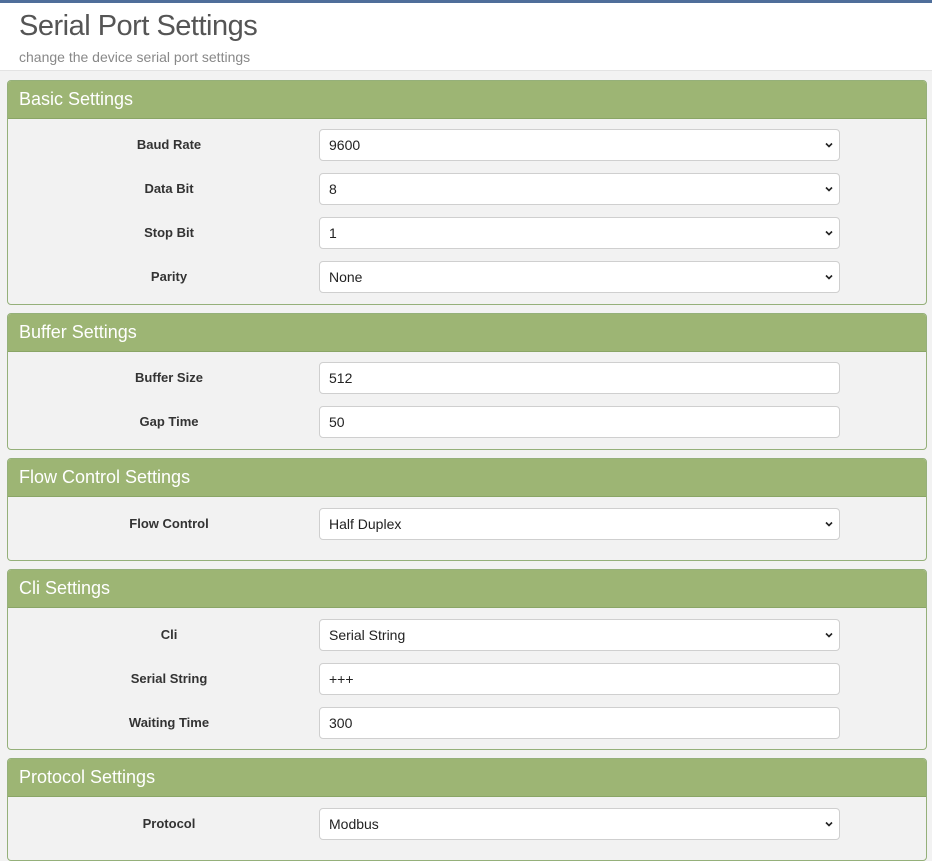 The image size is (932, 861). I want to click on protocol-value: Modbus, so click(354, 824).